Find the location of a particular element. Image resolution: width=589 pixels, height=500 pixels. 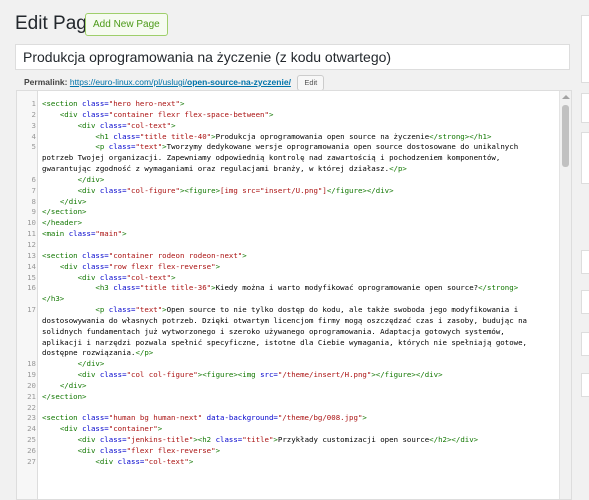

line-number: 1 is located at coordinates (33, 103).